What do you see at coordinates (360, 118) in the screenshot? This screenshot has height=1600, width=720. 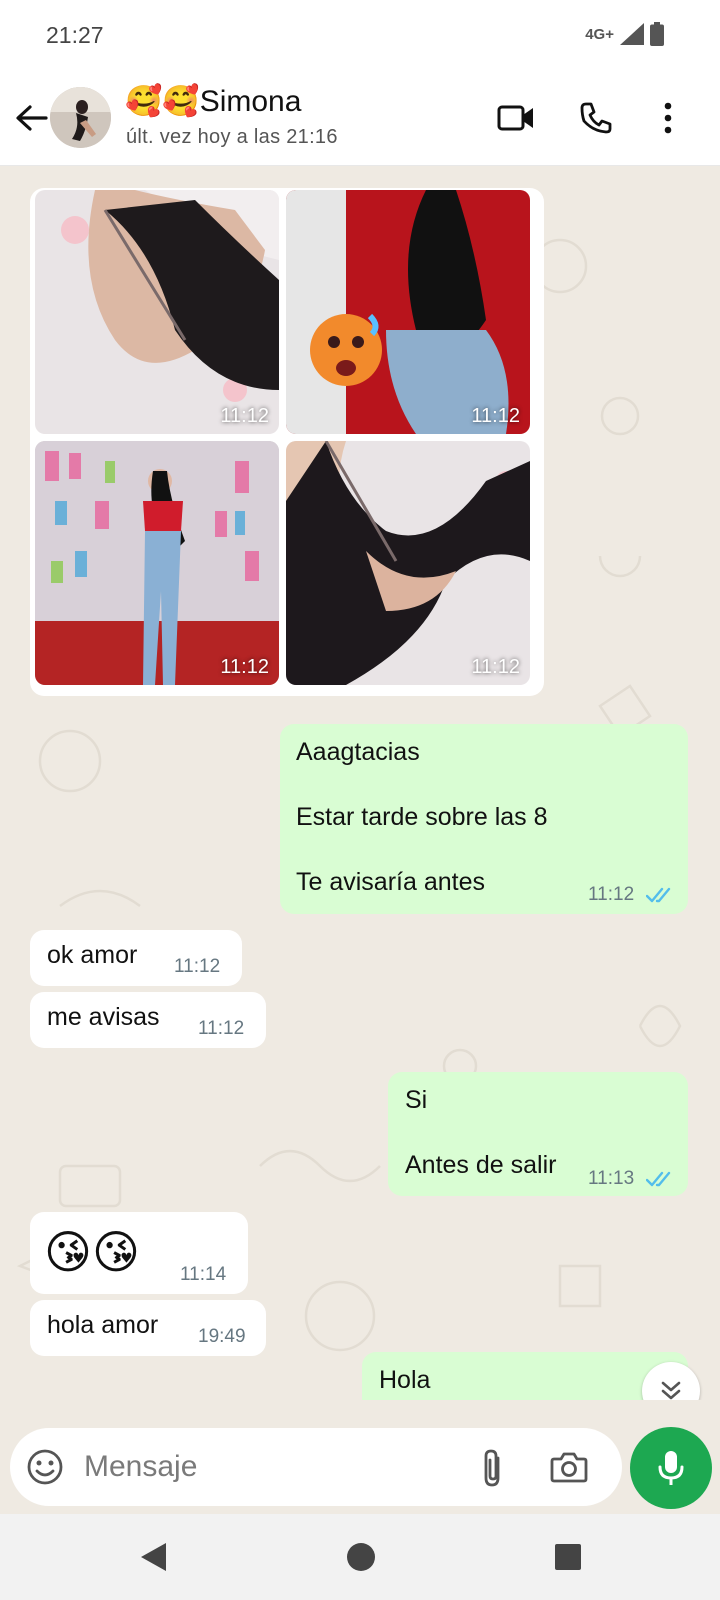 I see `chat-header: 🥰🥰Simona últ. vez hoy a las 21:16` at bounding box center [360, 118].